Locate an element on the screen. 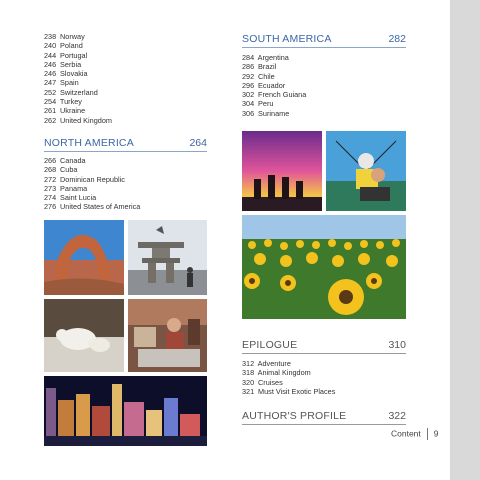  toc-entry-title: Animal Kingdom is located at coordinates (284, 373).